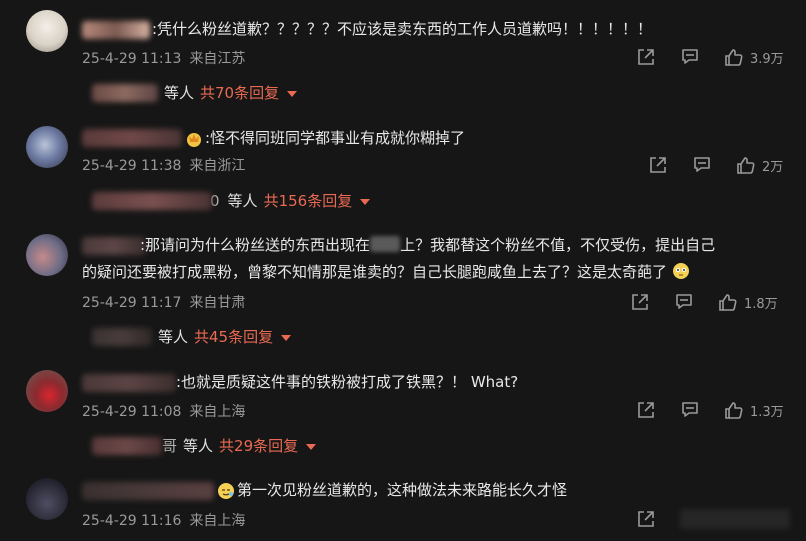 Image resolution: width=806 pixels, height=541 pixels. What do you see at coordinates (385, 244) in the screenshot?
I see `redacted-word` at bounding box center [385, 244].